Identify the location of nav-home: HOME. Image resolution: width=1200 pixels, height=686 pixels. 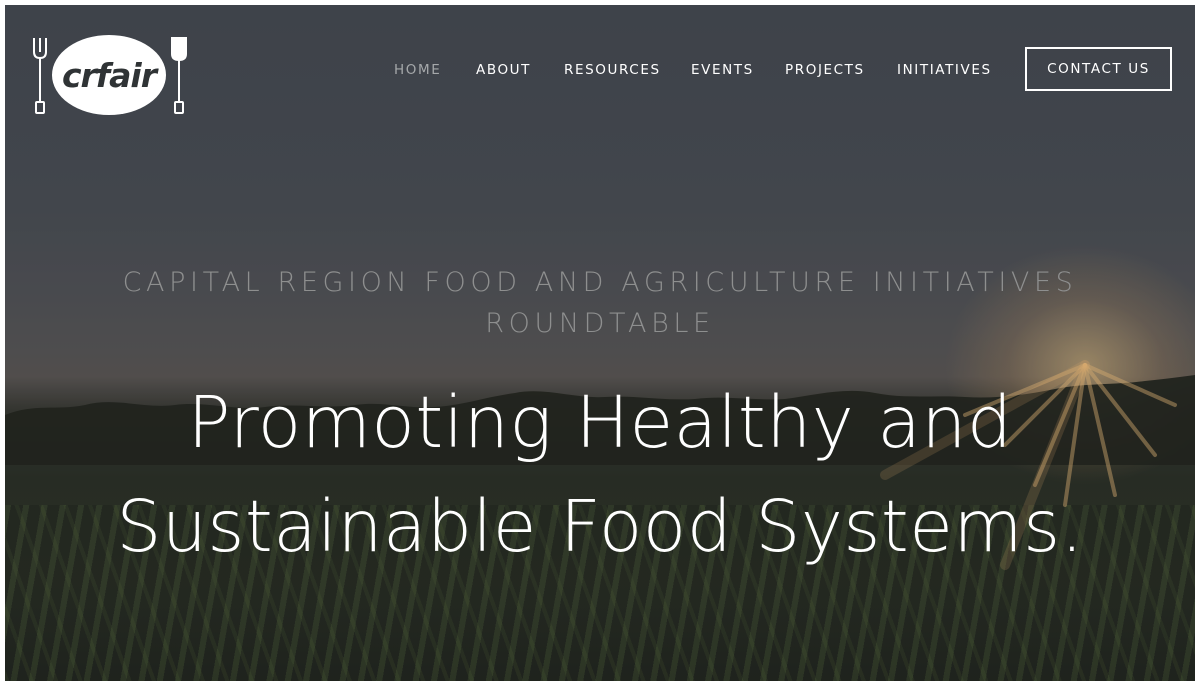
(417, 70).